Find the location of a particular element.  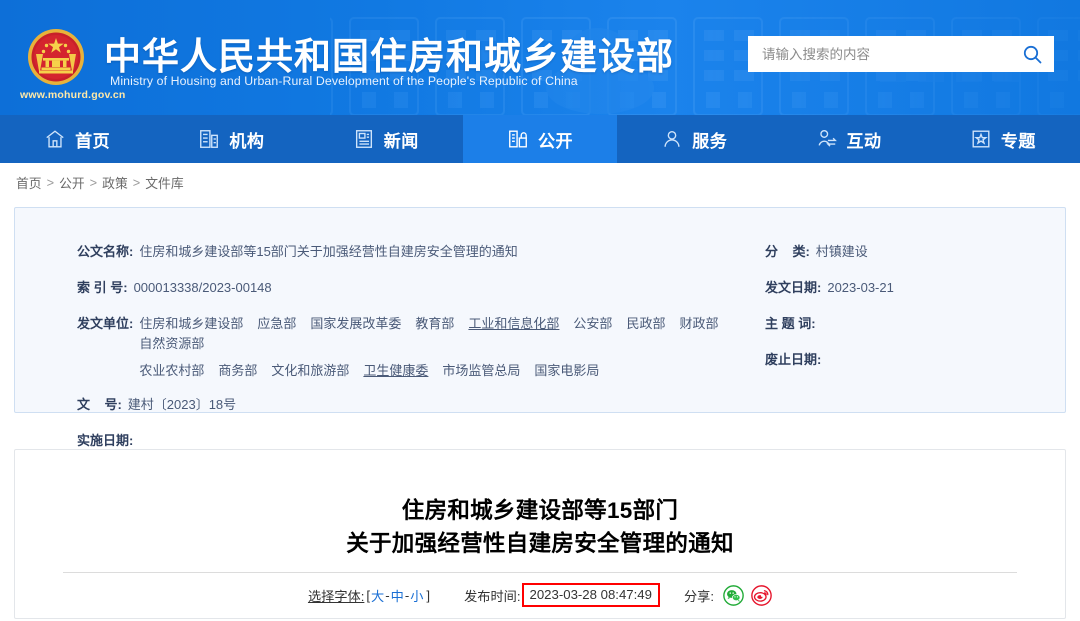

font-size-label: 选择字体: is located at coordinates (336, 596).